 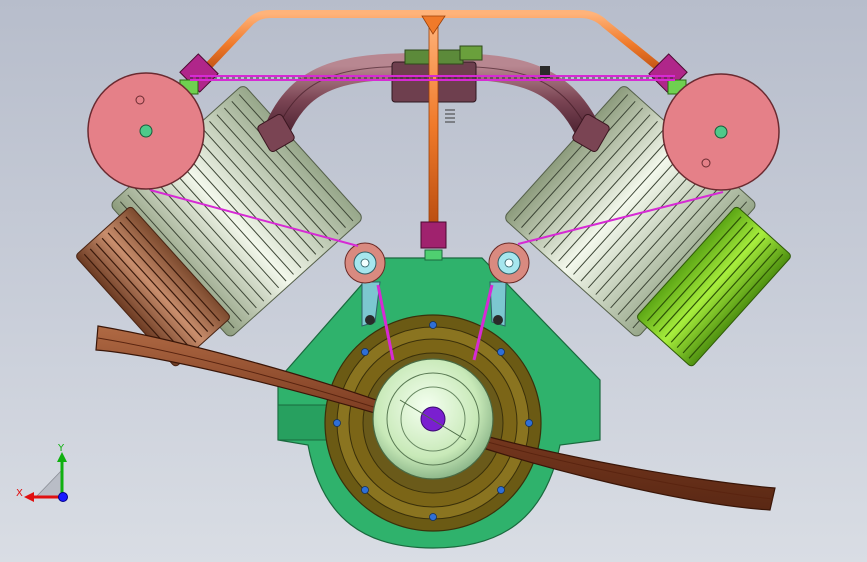 I want to click on triad-y-label: Y, so click(x=61, y=448).